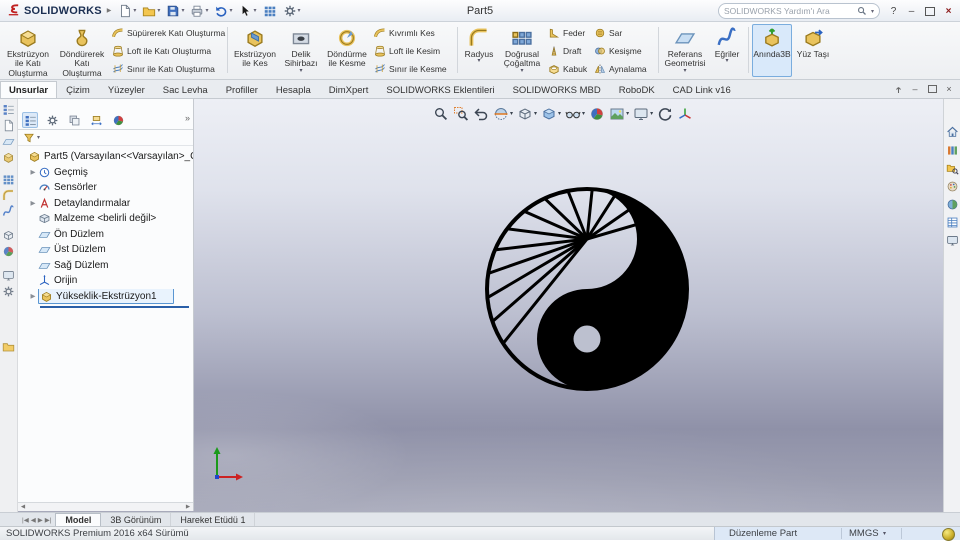 This screenshot has width=960, height=541. I want to click on last-tab-button: ▶|, so click(48, 520).